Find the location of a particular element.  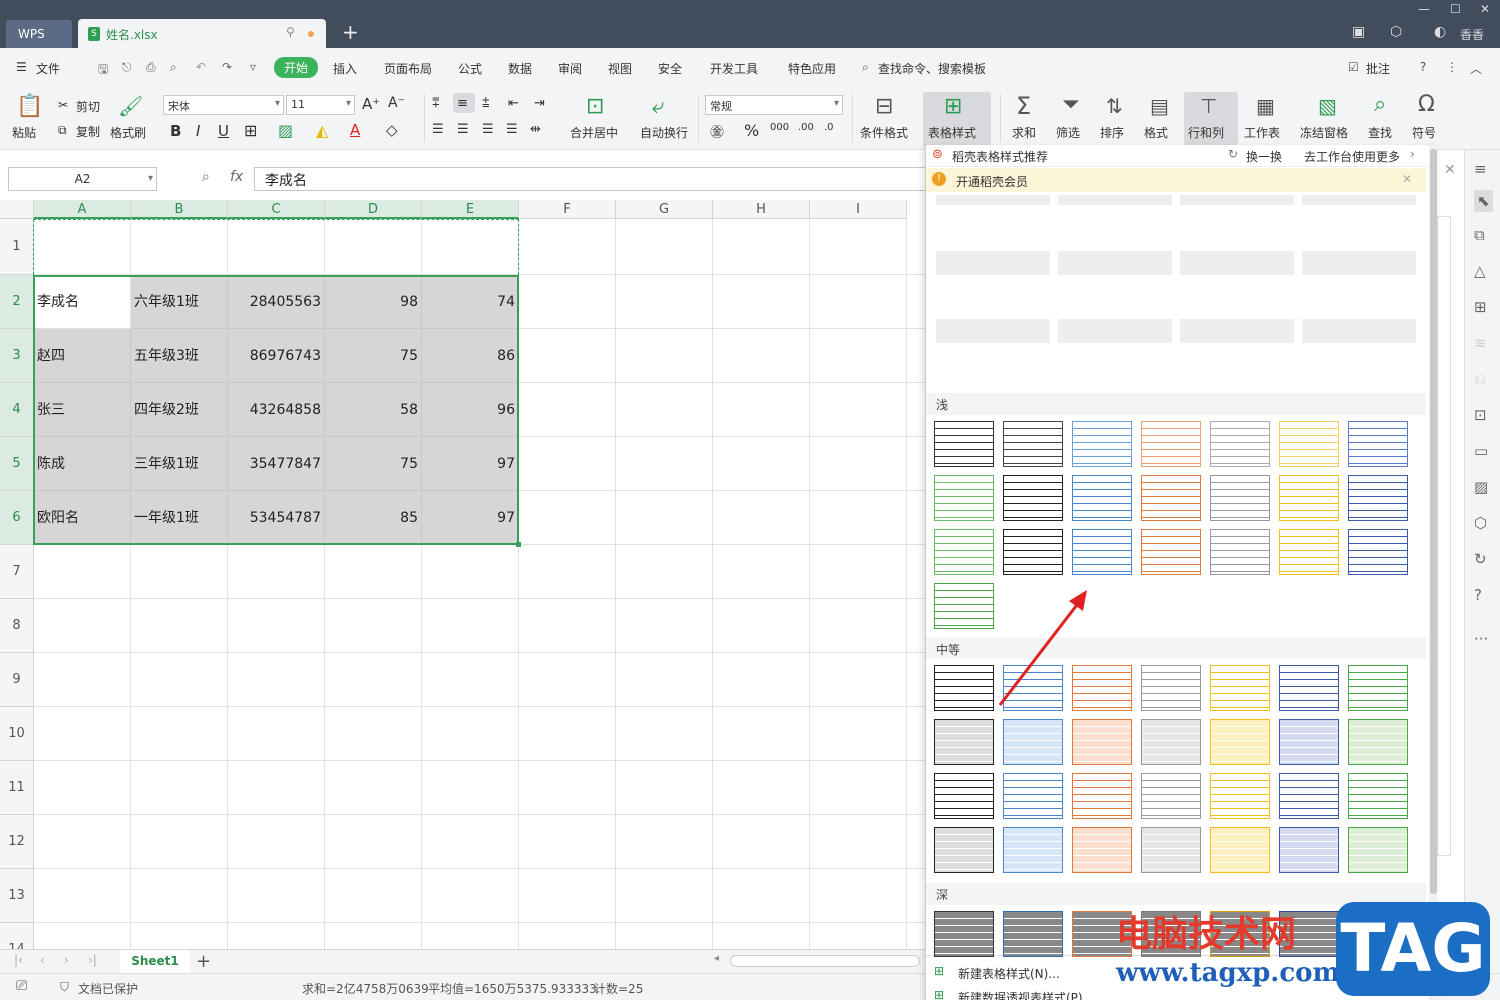

wps-home-tab: WPS is located at coordinates (39, 34).